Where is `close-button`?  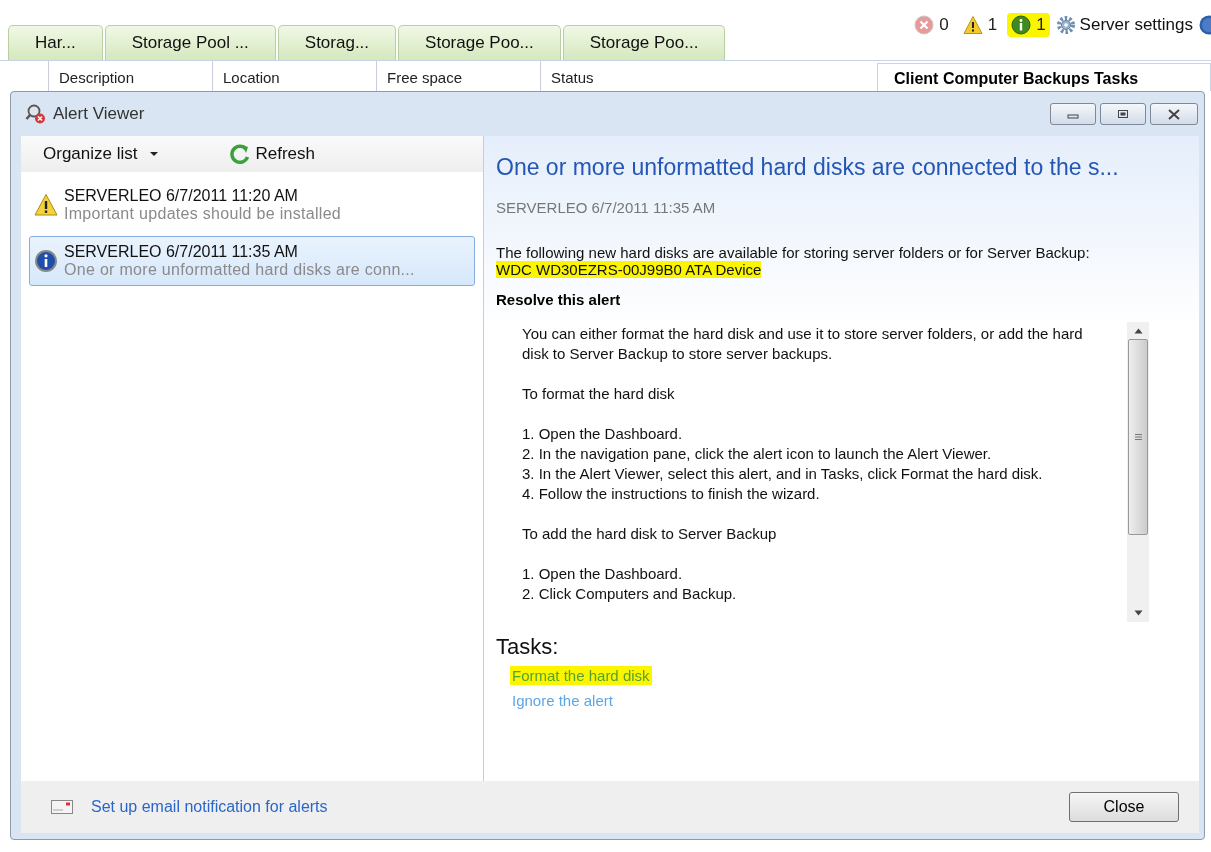 close-button is located at coordinates (1174, 114).